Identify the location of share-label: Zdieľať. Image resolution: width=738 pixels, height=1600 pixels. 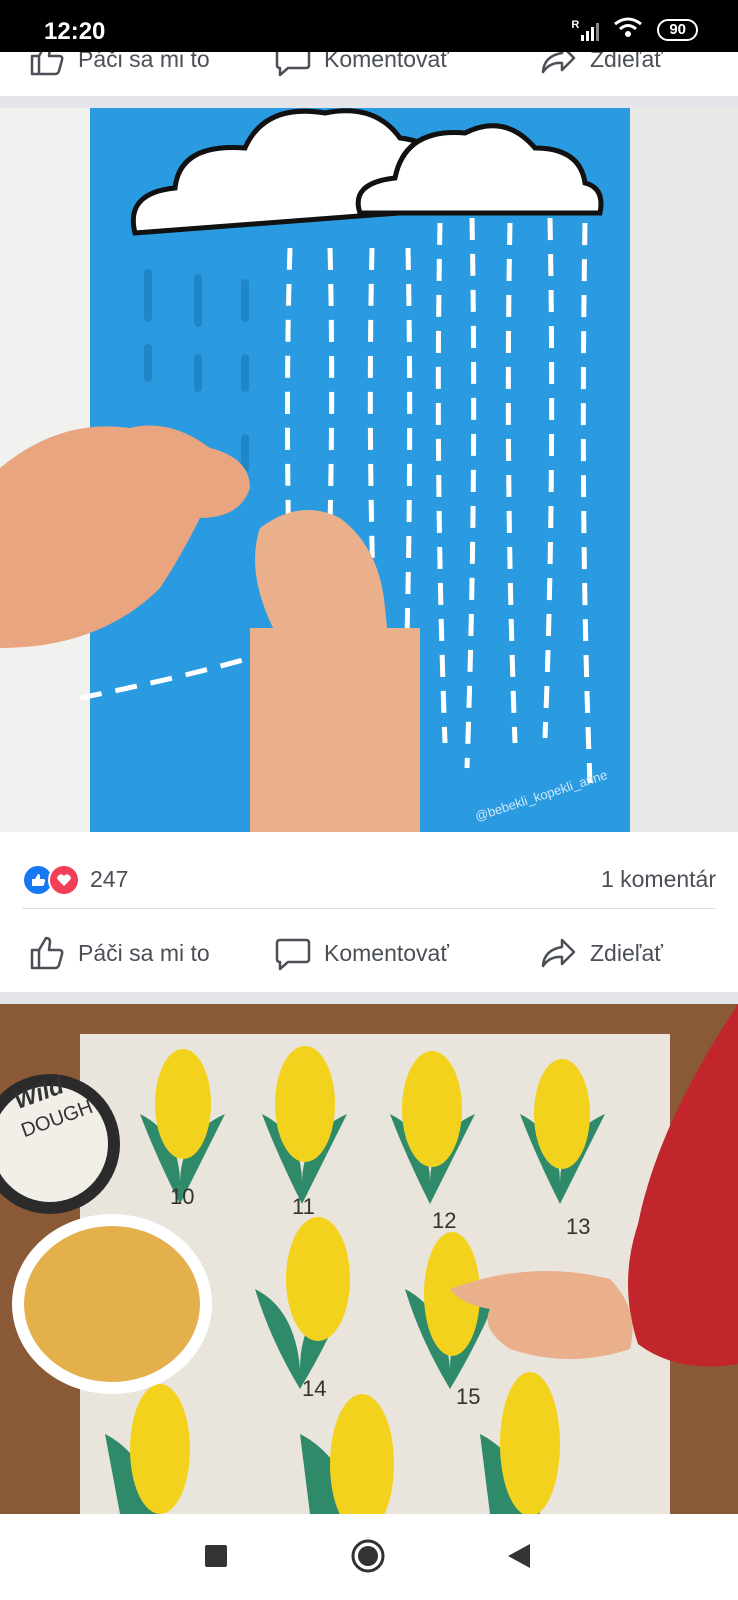
(626, 952).